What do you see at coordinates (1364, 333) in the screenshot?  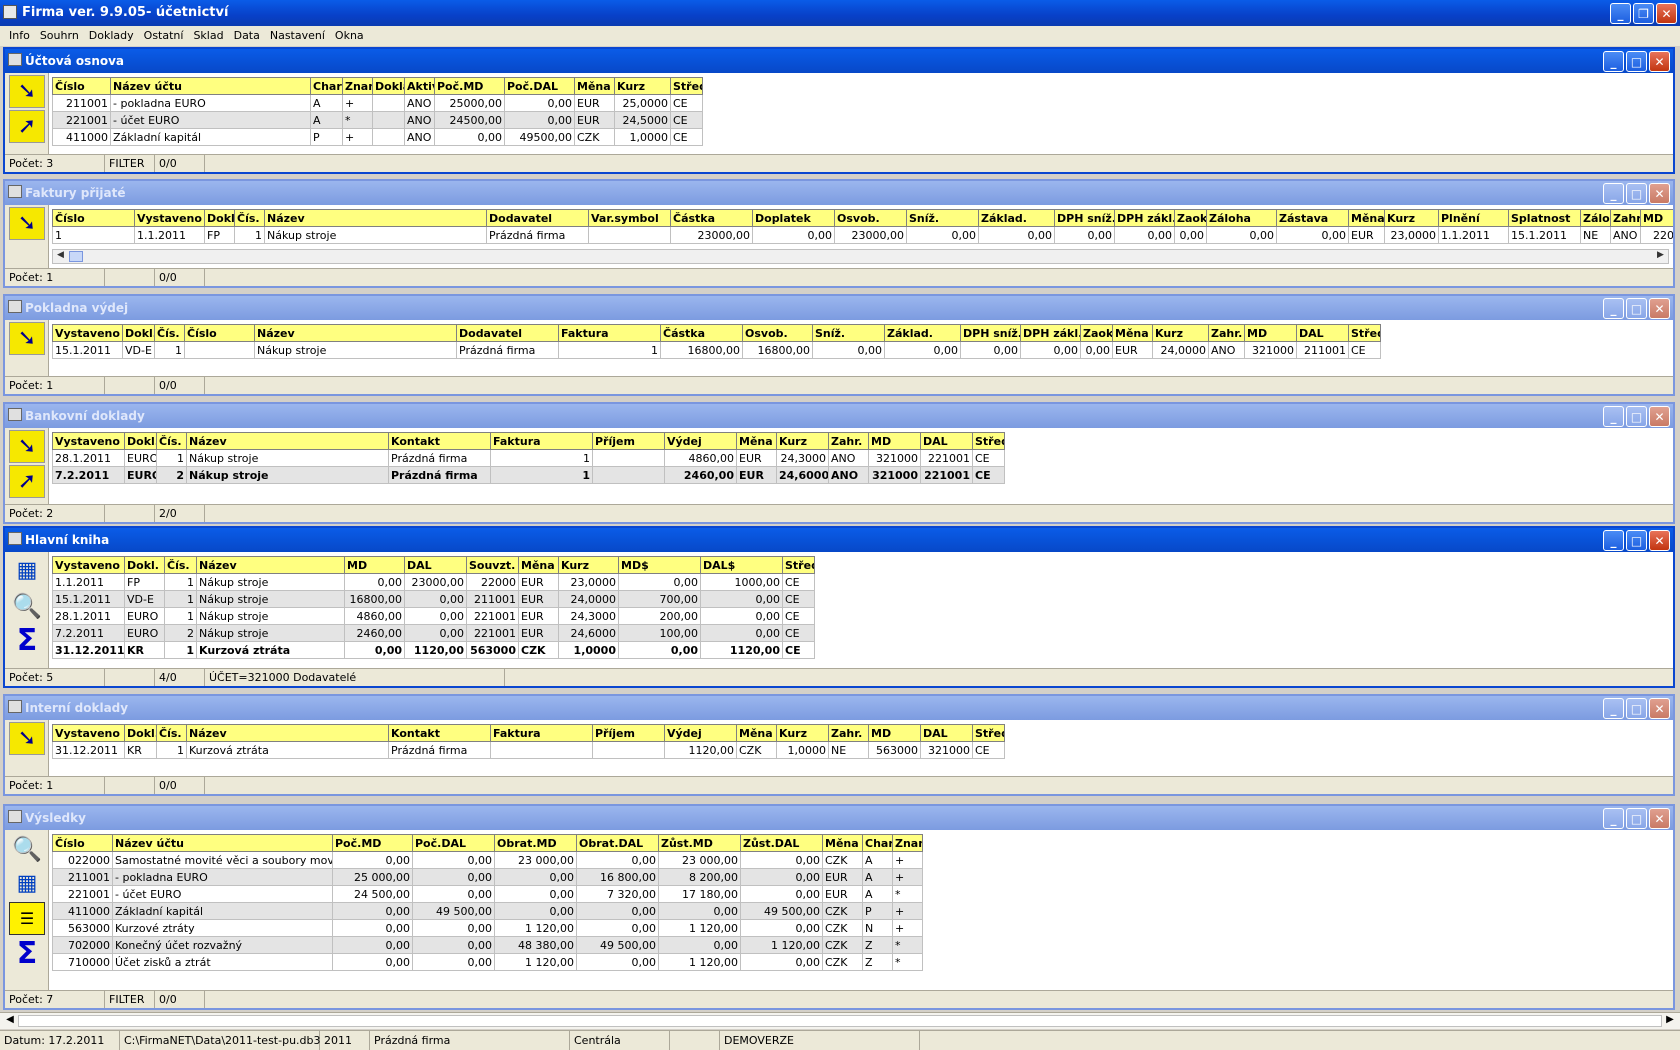 I see `column-header: Střed` at bounding box center [1364, 333].